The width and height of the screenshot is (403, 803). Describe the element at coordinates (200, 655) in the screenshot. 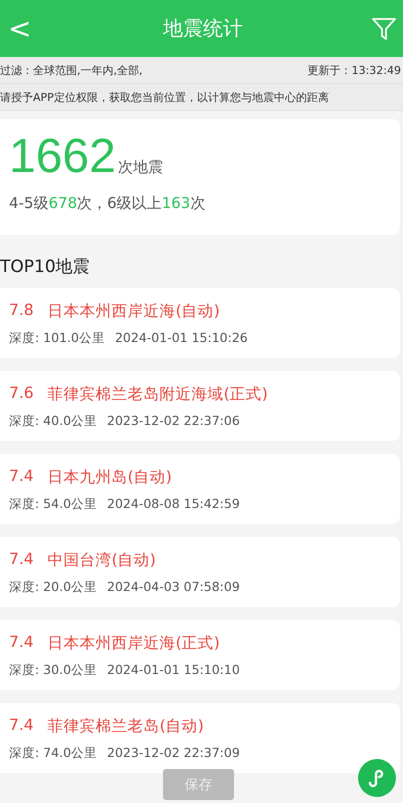

I see `earthquake-card: 7.4 日本本州西岸近海(正式) 深度: 30.0公里 2024-01-01 15:10:10` at that location.